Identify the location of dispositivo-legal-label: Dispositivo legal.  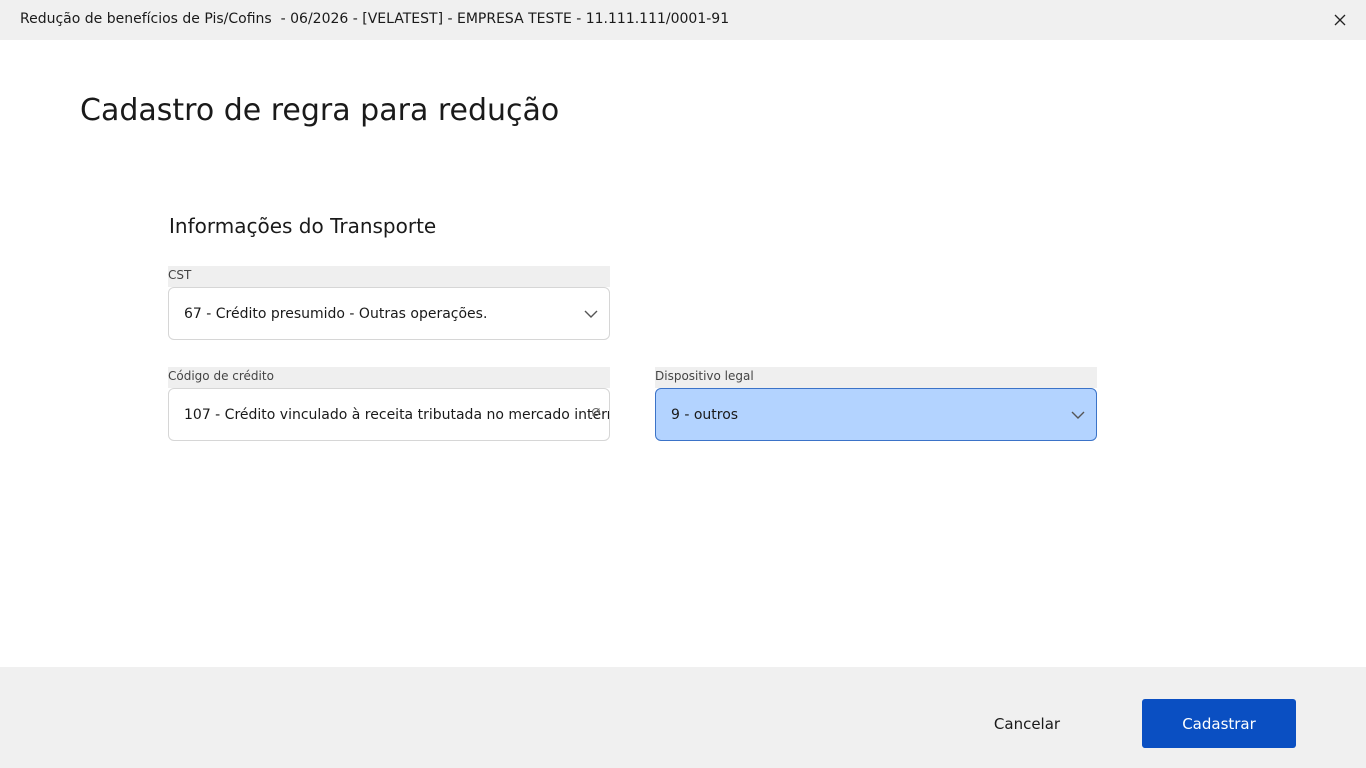
(876, 377).